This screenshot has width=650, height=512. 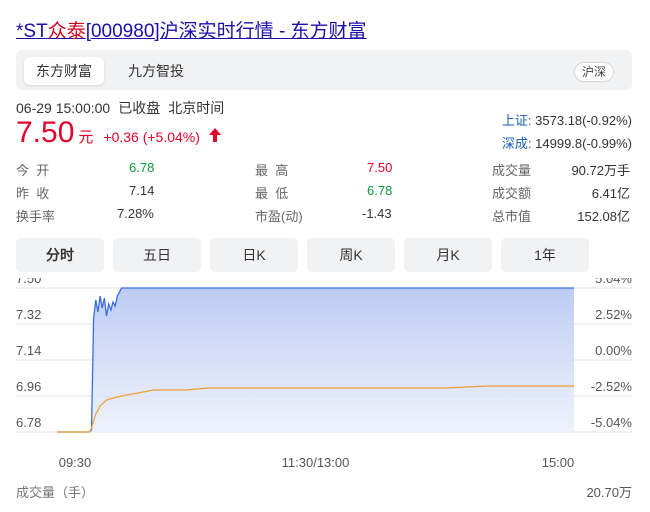 I want to click on y-tick-right: -2.52%, so click(x=612, y=386).